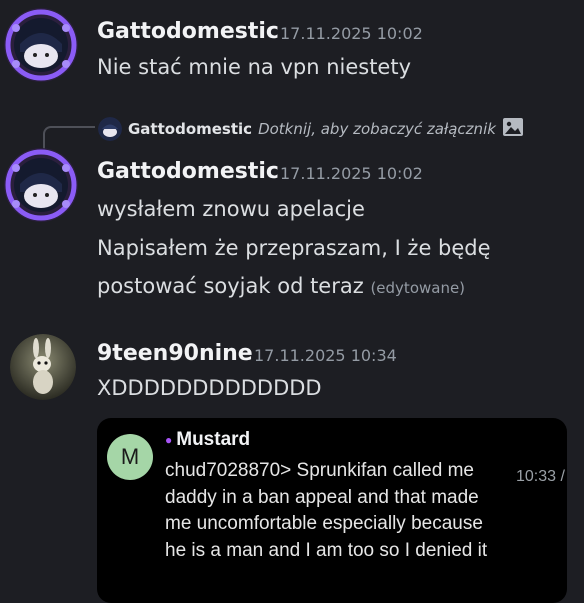  What do you see at coordinates (254, 67) in the screenshot?
I see `message-text: Nie stać mnie na vpn niestety` at bounding box center [254, 67].